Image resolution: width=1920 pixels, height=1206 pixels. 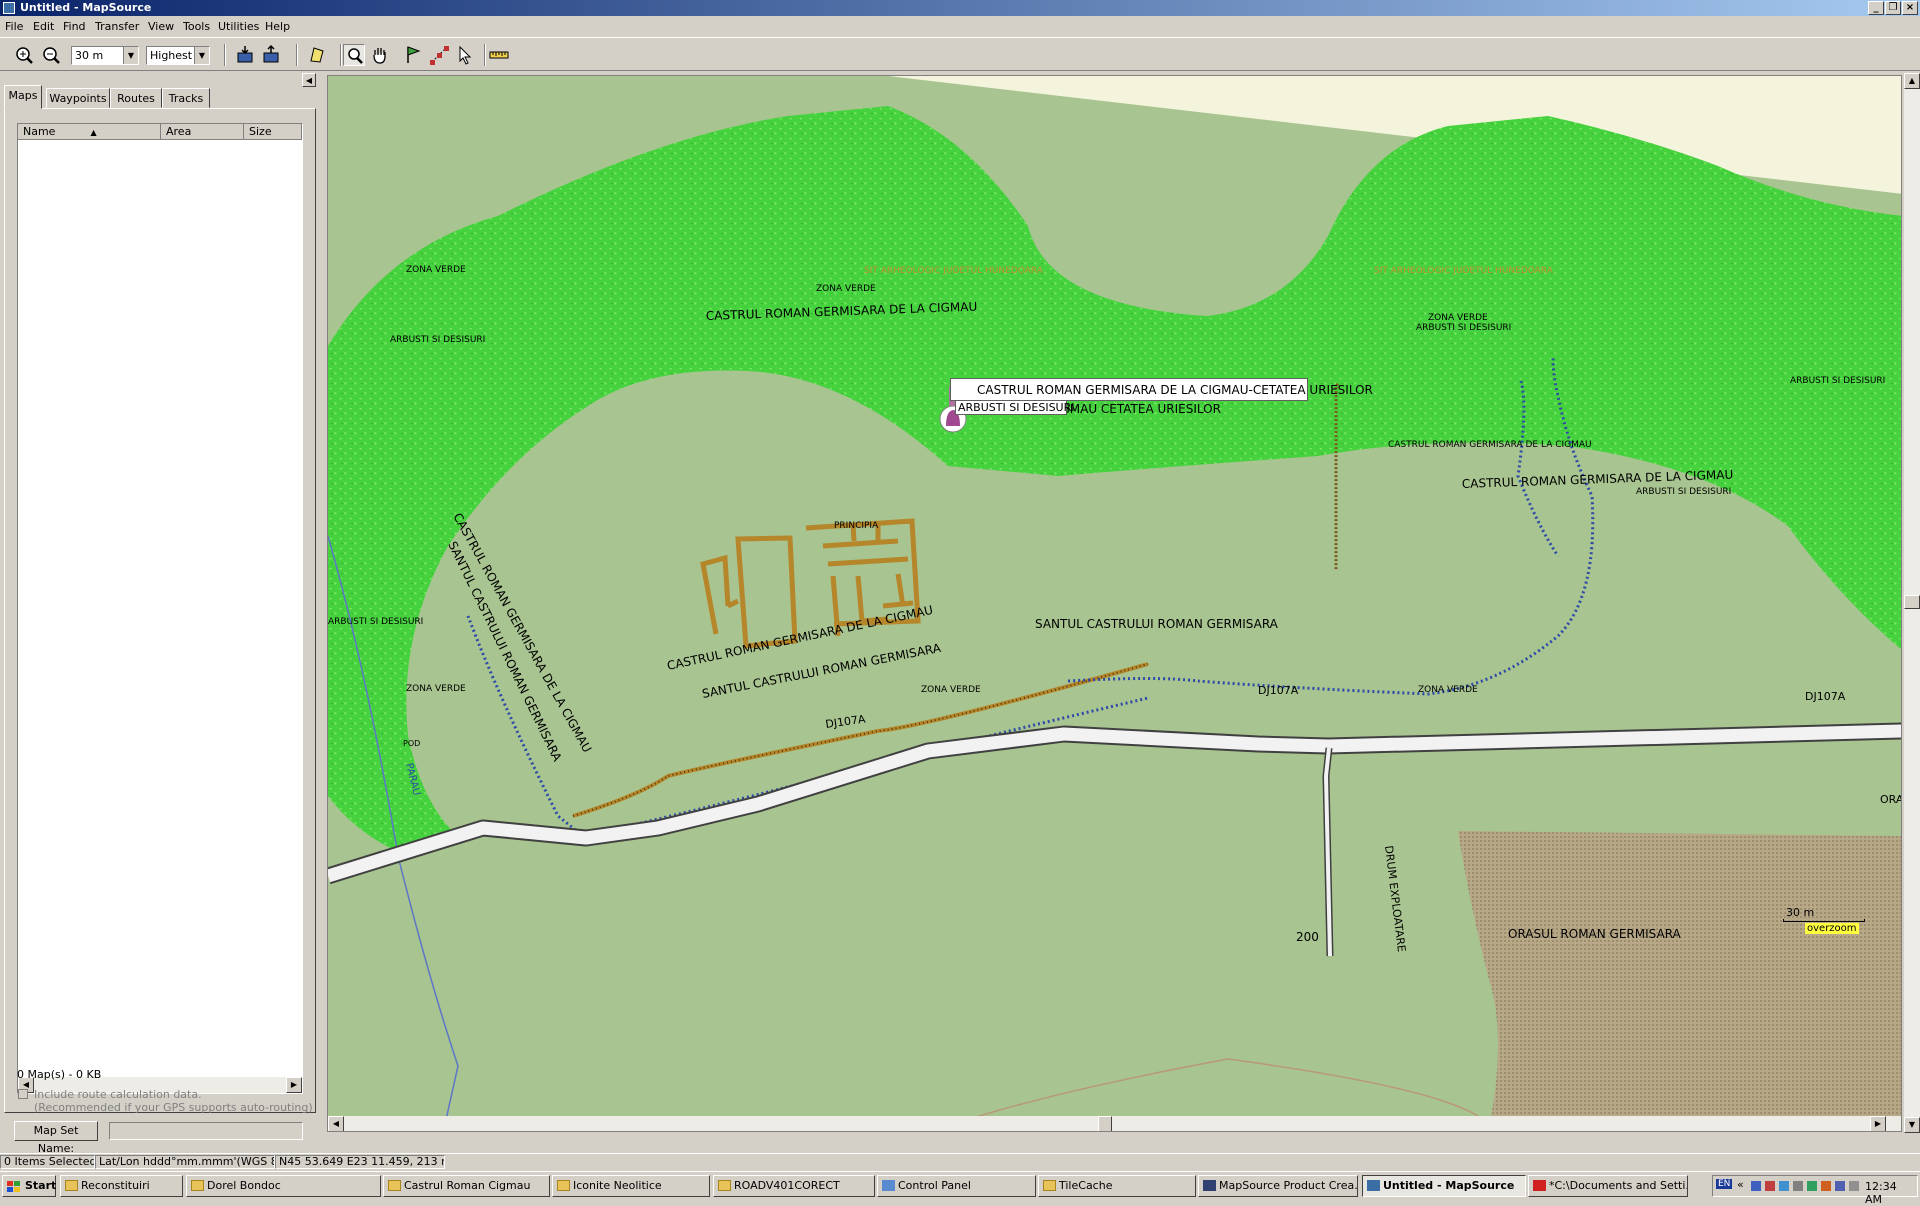 I want to click on scroll-left-icon: ◀, so click(x=336, y=1123).